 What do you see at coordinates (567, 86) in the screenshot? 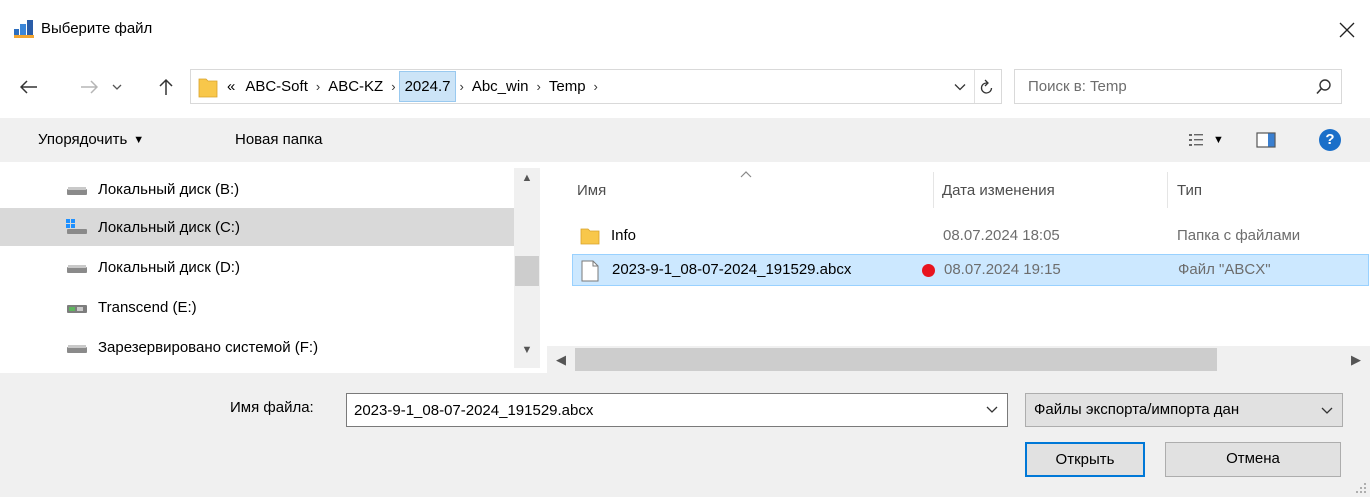
I see `breadcrumb-item: Temp` at bounding box center [567, 86].